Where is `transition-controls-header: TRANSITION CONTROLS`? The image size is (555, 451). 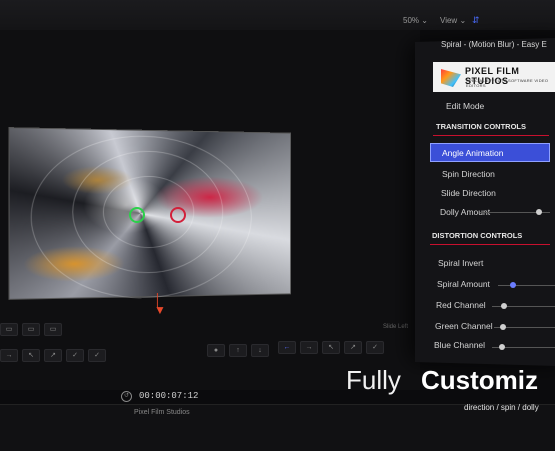
transition-controls-header: TRANSITION CONTROLS is located at coordinates (481, 126).